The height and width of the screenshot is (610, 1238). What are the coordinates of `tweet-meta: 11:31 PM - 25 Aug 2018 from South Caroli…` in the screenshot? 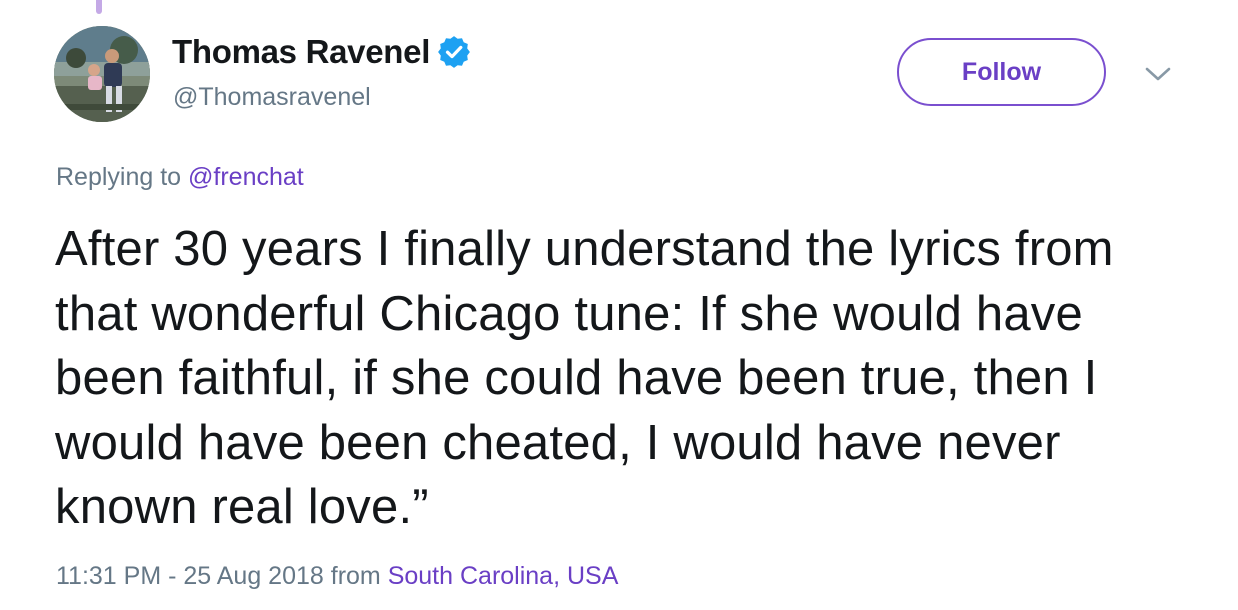 It's located at (337, 576).